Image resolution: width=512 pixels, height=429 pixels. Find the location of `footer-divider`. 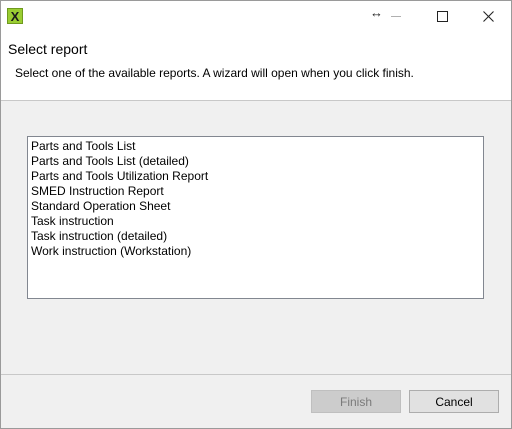

footer-divider is located at coordinates (256, 374).